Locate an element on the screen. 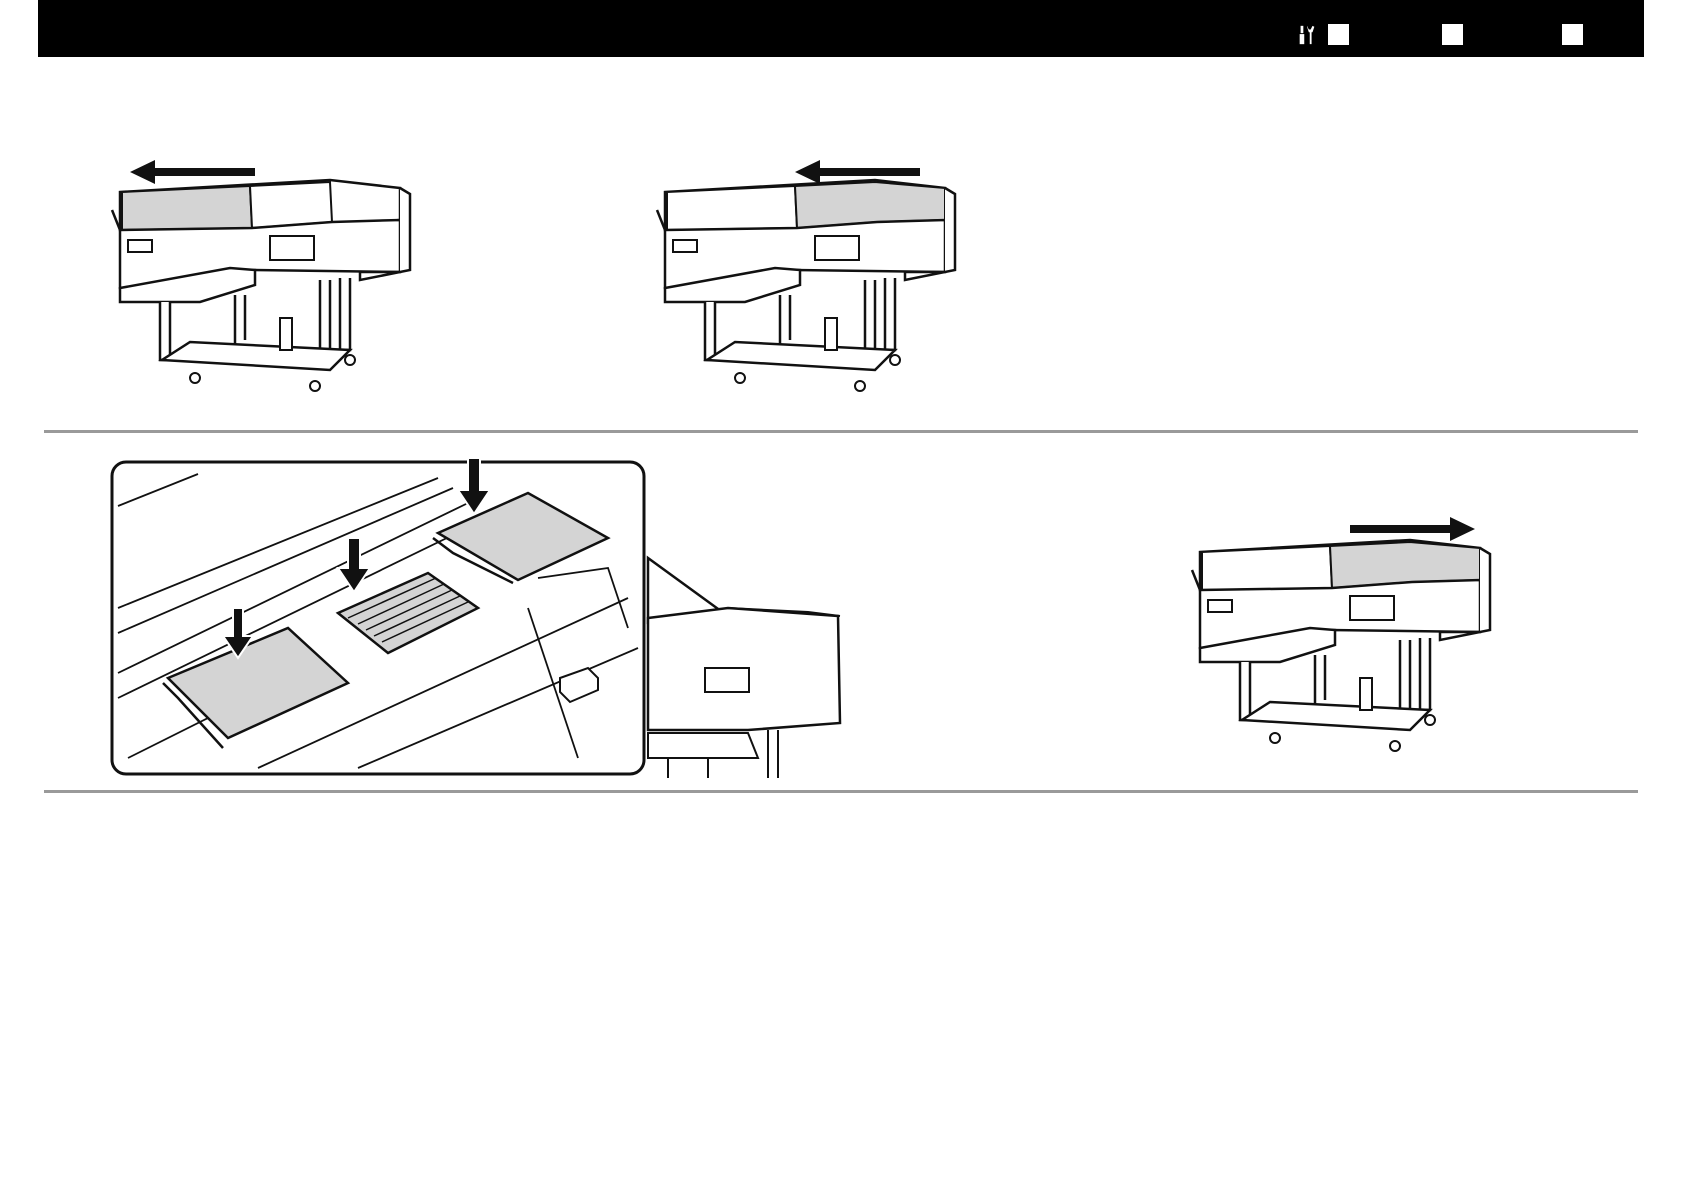 This screenshot has width=1684, height=1191. printer-illustration-right-cover is located at coordinates (810, 285).